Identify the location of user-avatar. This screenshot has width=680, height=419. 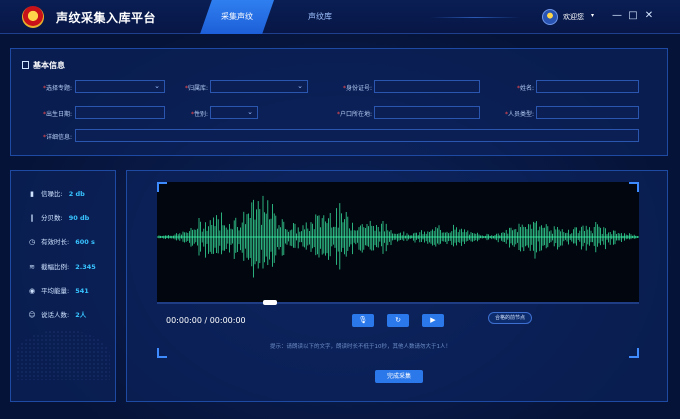
(550, 17).